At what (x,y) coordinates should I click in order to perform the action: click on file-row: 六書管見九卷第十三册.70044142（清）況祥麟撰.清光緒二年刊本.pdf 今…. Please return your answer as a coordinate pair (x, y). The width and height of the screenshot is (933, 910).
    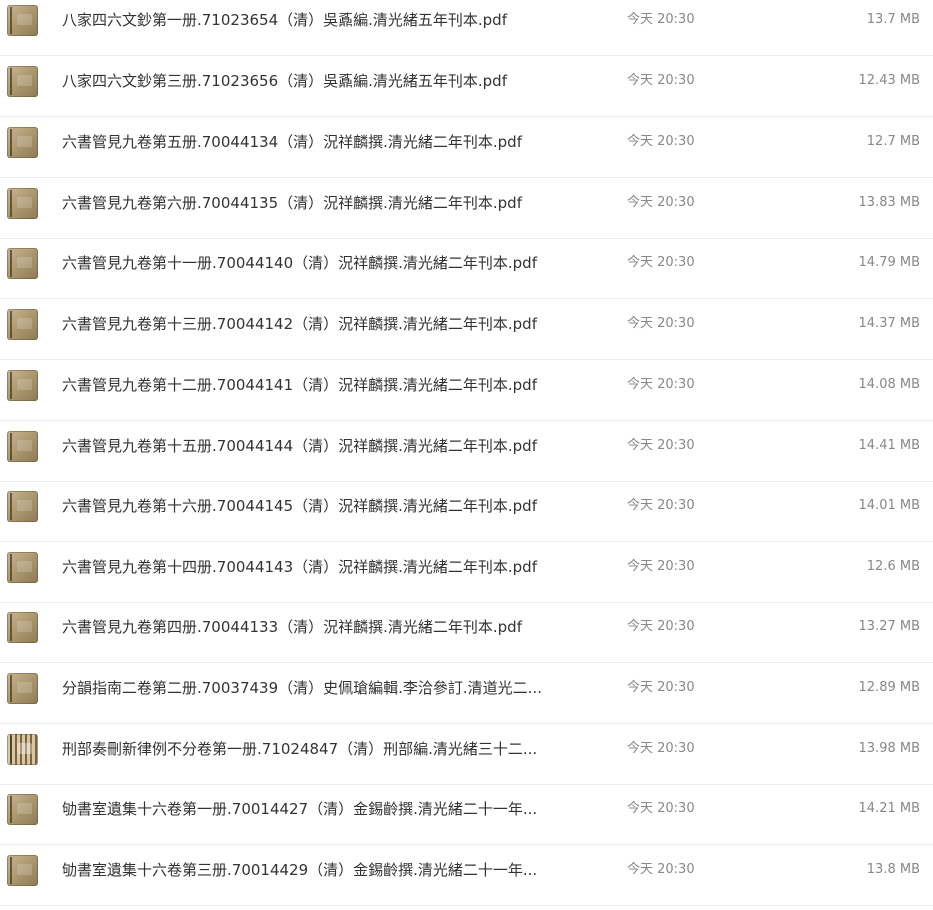
    Looking at the image, I should click on (466, 329).